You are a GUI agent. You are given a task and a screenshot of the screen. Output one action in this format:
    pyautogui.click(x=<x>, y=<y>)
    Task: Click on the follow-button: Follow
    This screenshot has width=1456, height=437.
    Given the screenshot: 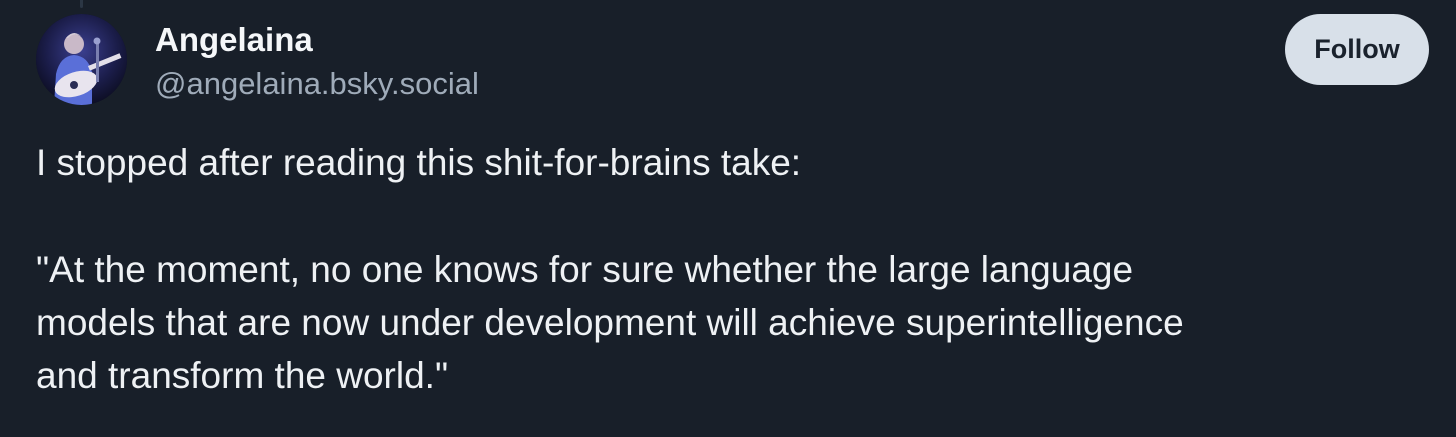 What is the action you would take?
    pyautogui.click(x=1357, y=49)
    